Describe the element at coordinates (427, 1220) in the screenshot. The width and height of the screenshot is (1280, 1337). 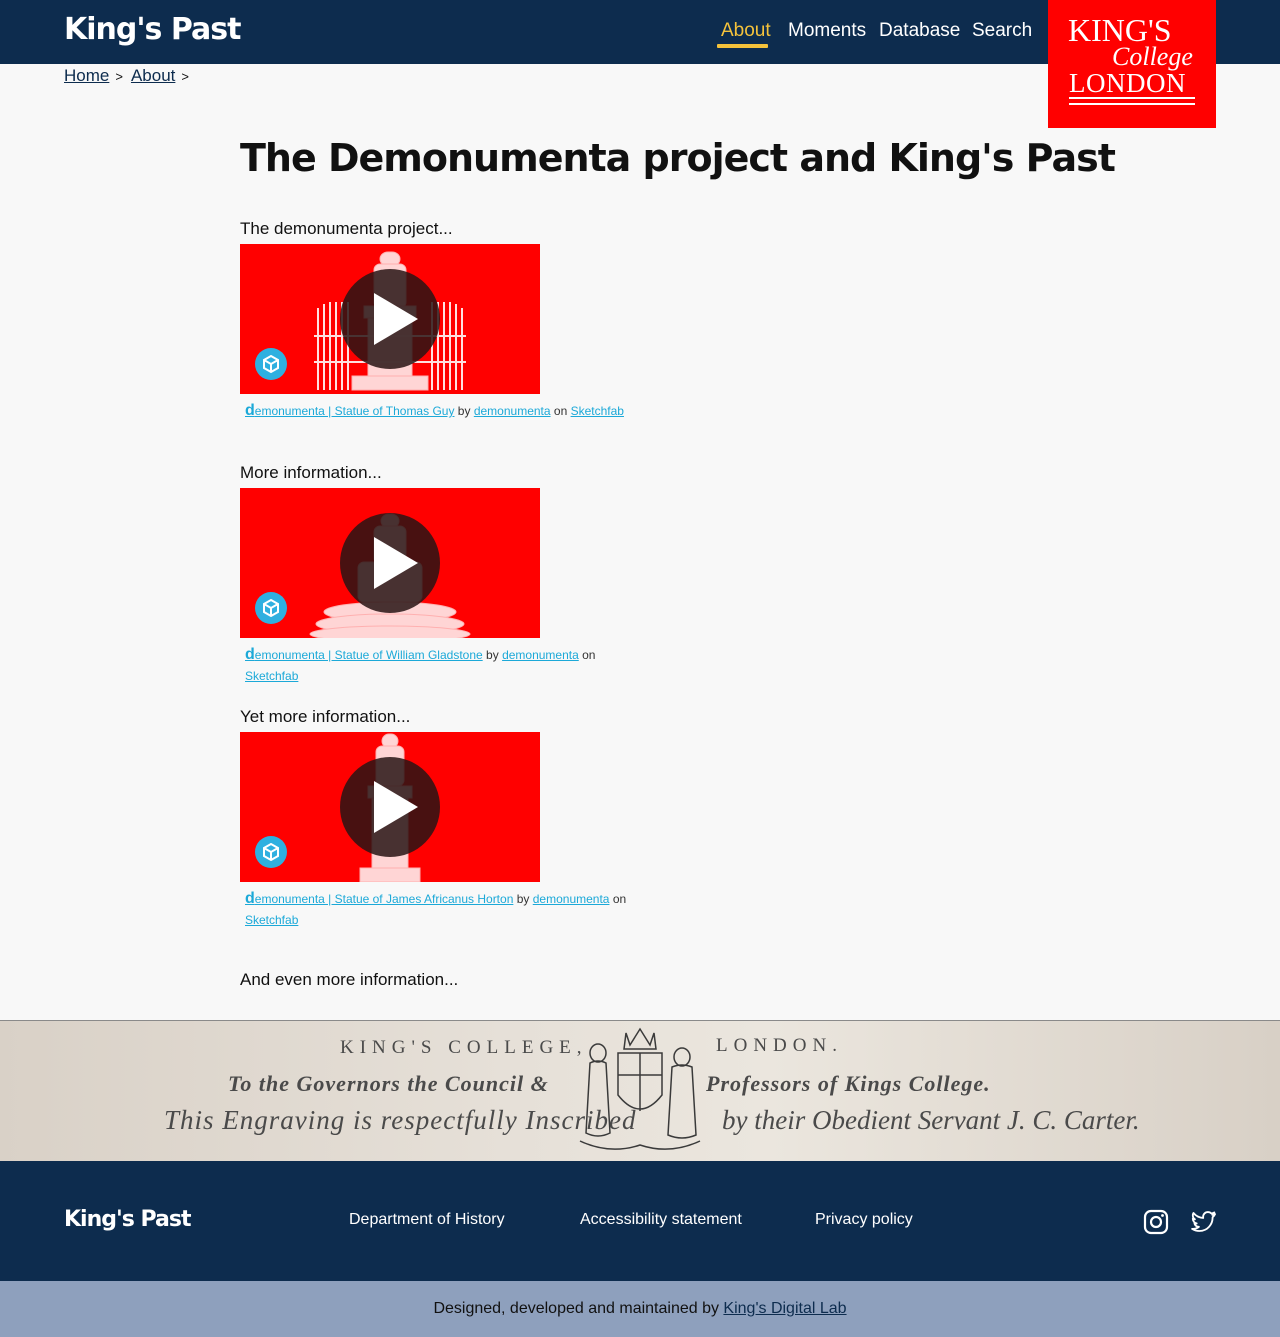
I see `footer-link-department-of-history: Department of History` at that location.